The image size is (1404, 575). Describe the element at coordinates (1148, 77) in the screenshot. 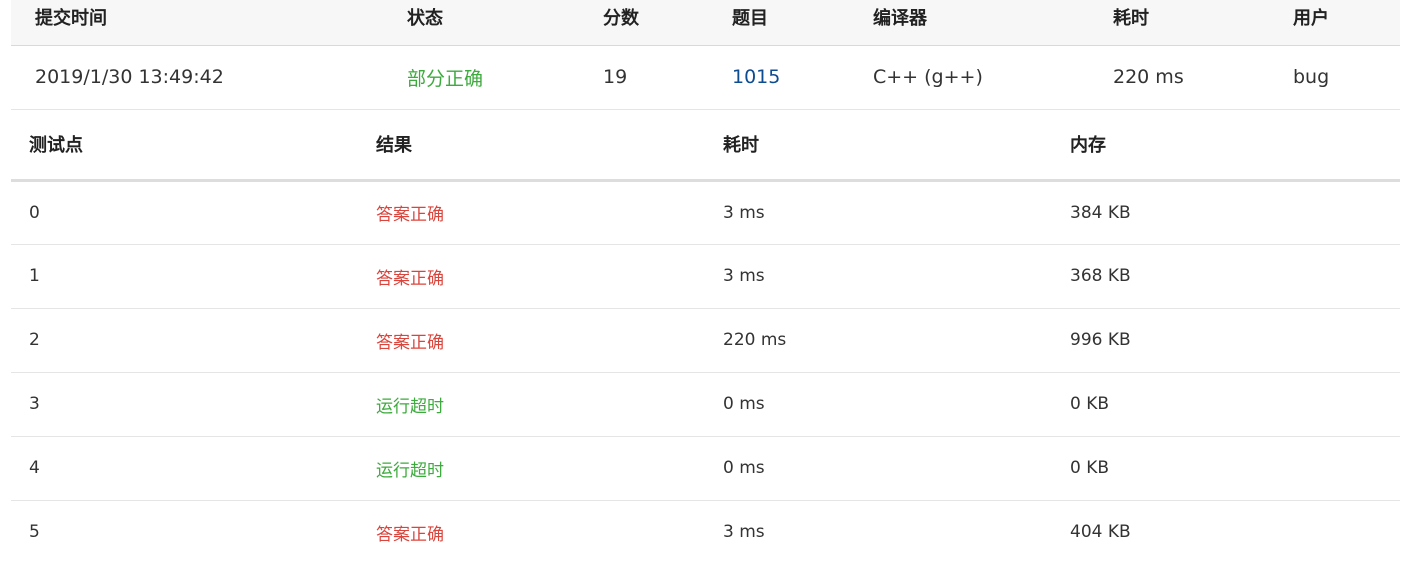

I see `cost-cell: 220 ms` at that location.